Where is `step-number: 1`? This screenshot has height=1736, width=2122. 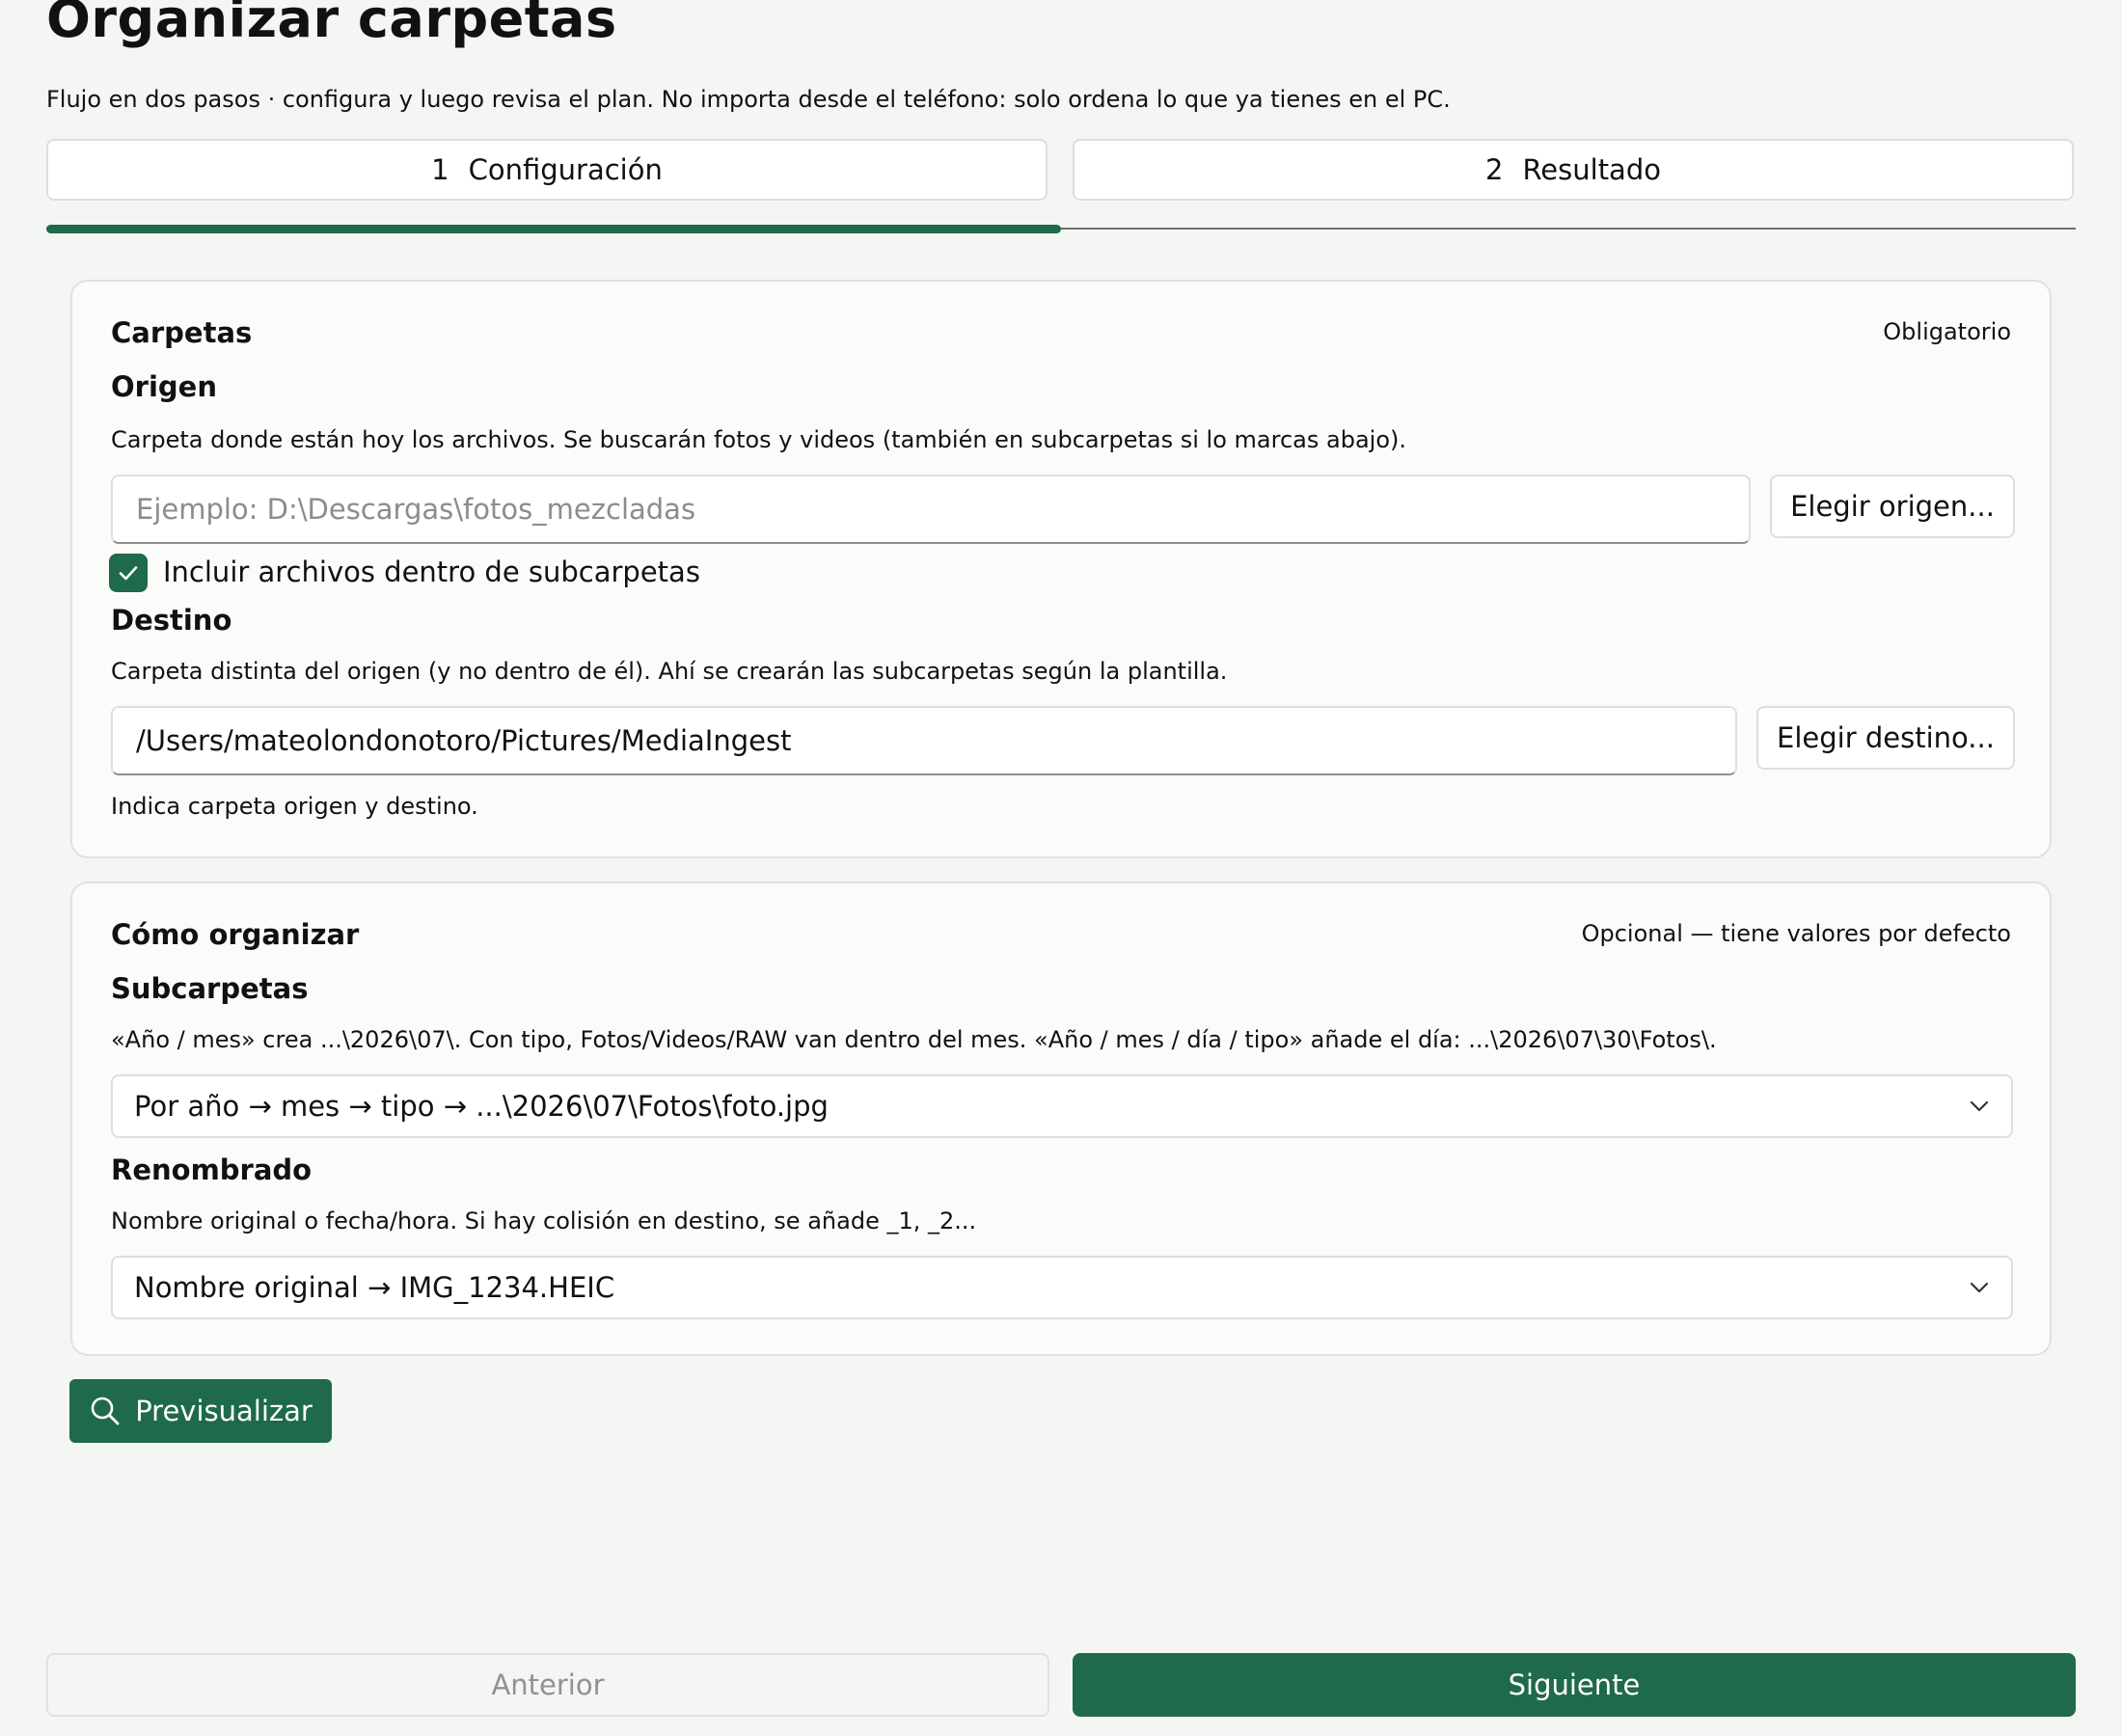
step-number: 1 is located at coordinates (440, 170).